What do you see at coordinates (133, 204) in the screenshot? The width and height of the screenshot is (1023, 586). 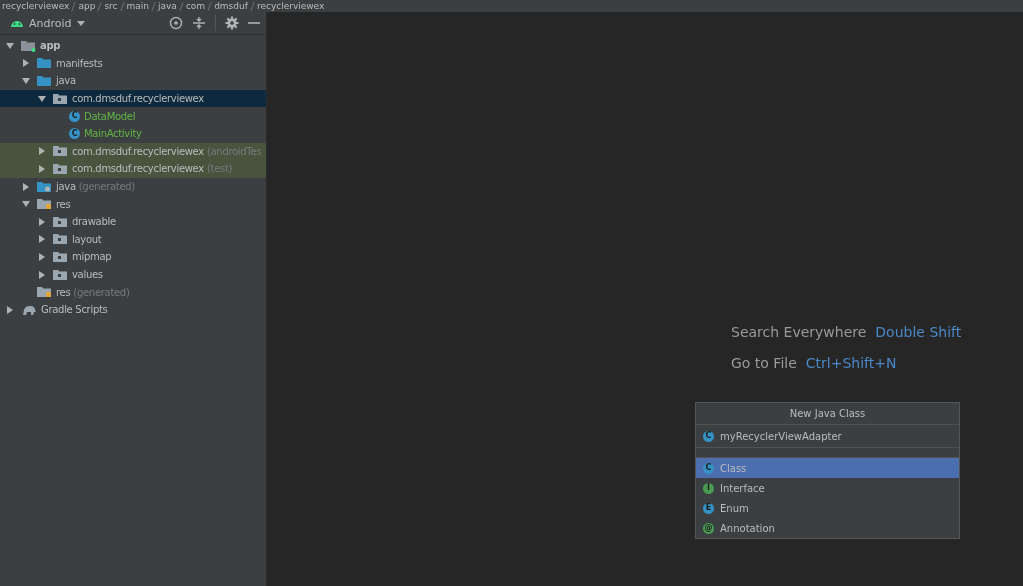 I see `tree-item: res` at bounding box center [133, 204].